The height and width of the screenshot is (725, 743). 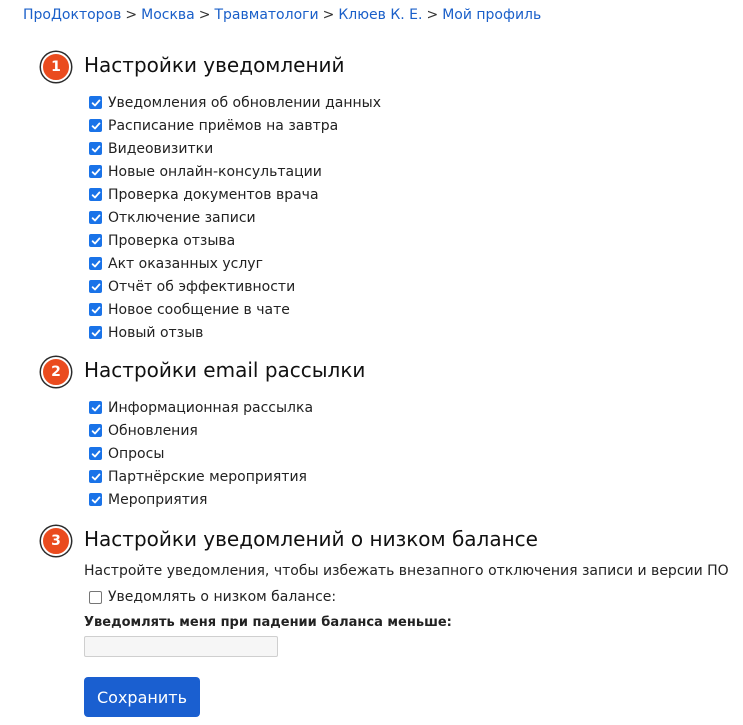 What do you see at coordinates (153, 430) in the screenshot?
I see `option-label: Обновления` at bounding box center [153, 430].